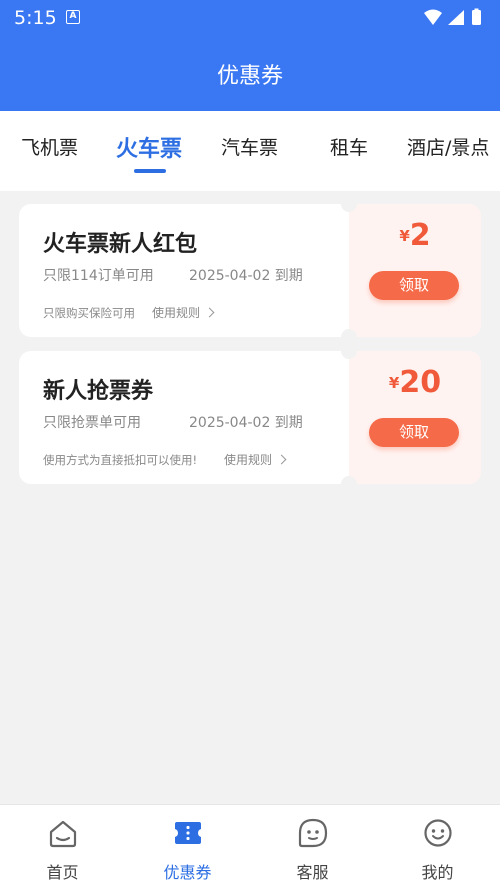 The image size is (500, 888). What do you see at coordinates (98, 276) in the screenshot?
I see `coupon-limit: 只限114订单可用` at bounding box center [98, 276].